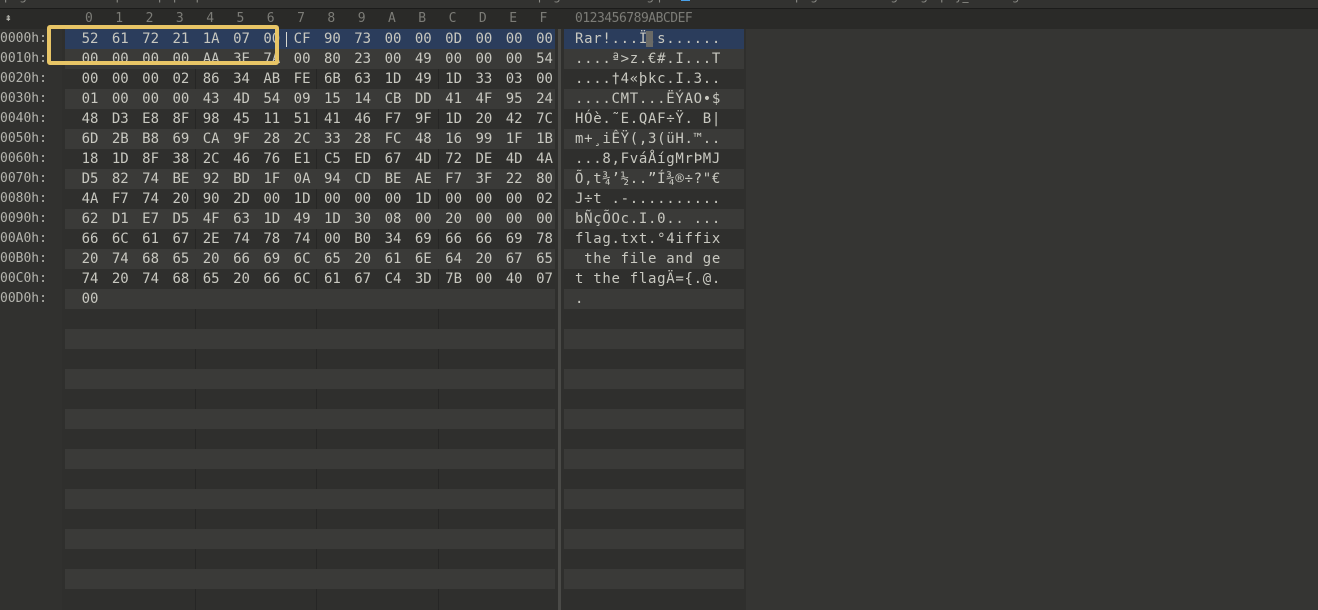 This screenshot has width=1318, height=610. What do you see at coordinates (514, 179) in the screenshot?
I see `hex-byte: 22` at bounding box center [514, 179].